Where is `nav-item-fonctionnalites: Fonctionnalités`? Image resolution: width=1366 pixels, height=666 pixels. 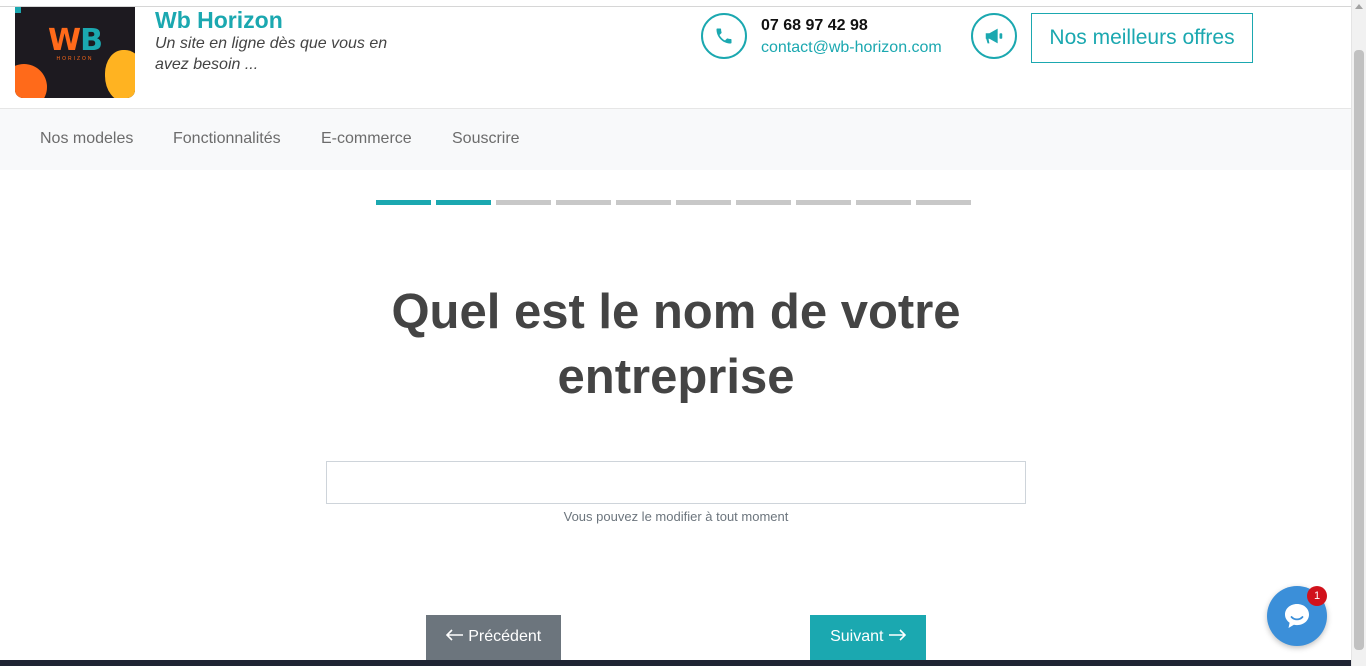 nav-item-fonctionnalites: Fonctionnalités is located at coordinates (227, 139).